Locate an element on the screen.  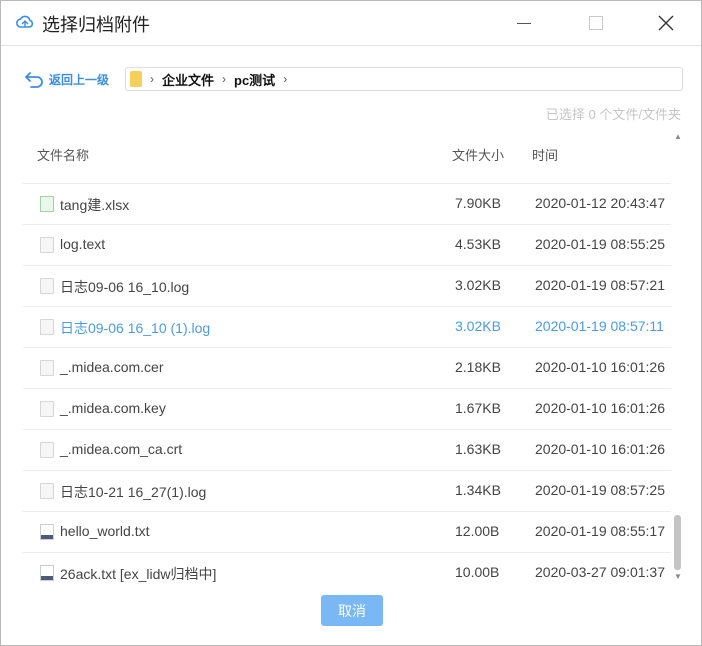
file-name: _.midea.com.key is located at coordinates (113, 408).